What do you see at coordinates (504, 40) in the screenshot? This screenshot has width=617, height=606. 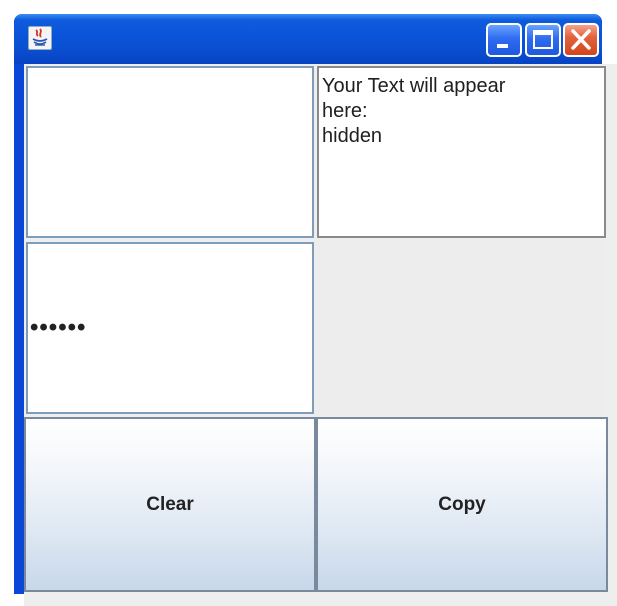 I see `minimize-button` at bounding box center [504, 40].